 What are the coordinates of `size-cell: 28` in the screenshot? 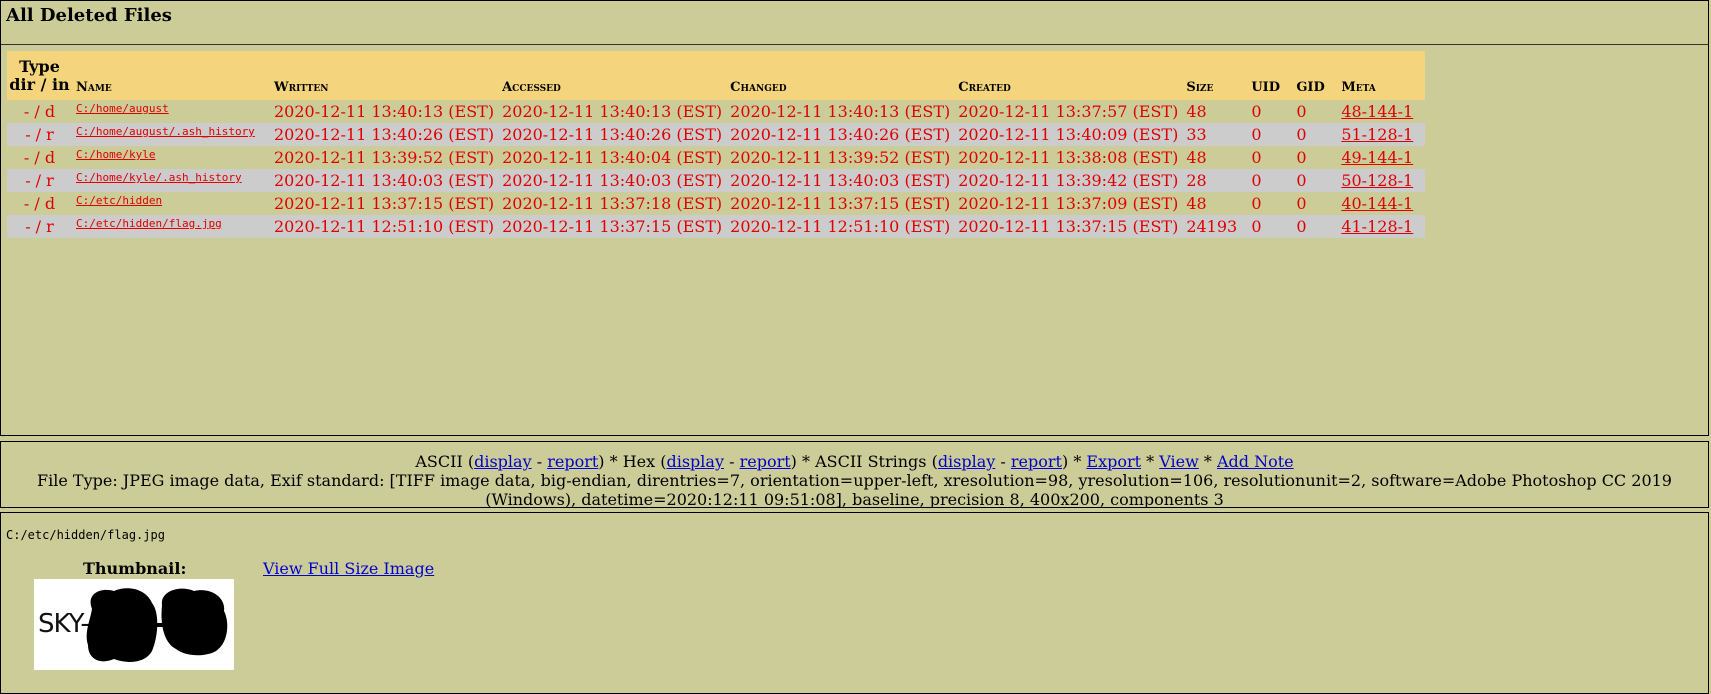 It's located at (1215, 180).